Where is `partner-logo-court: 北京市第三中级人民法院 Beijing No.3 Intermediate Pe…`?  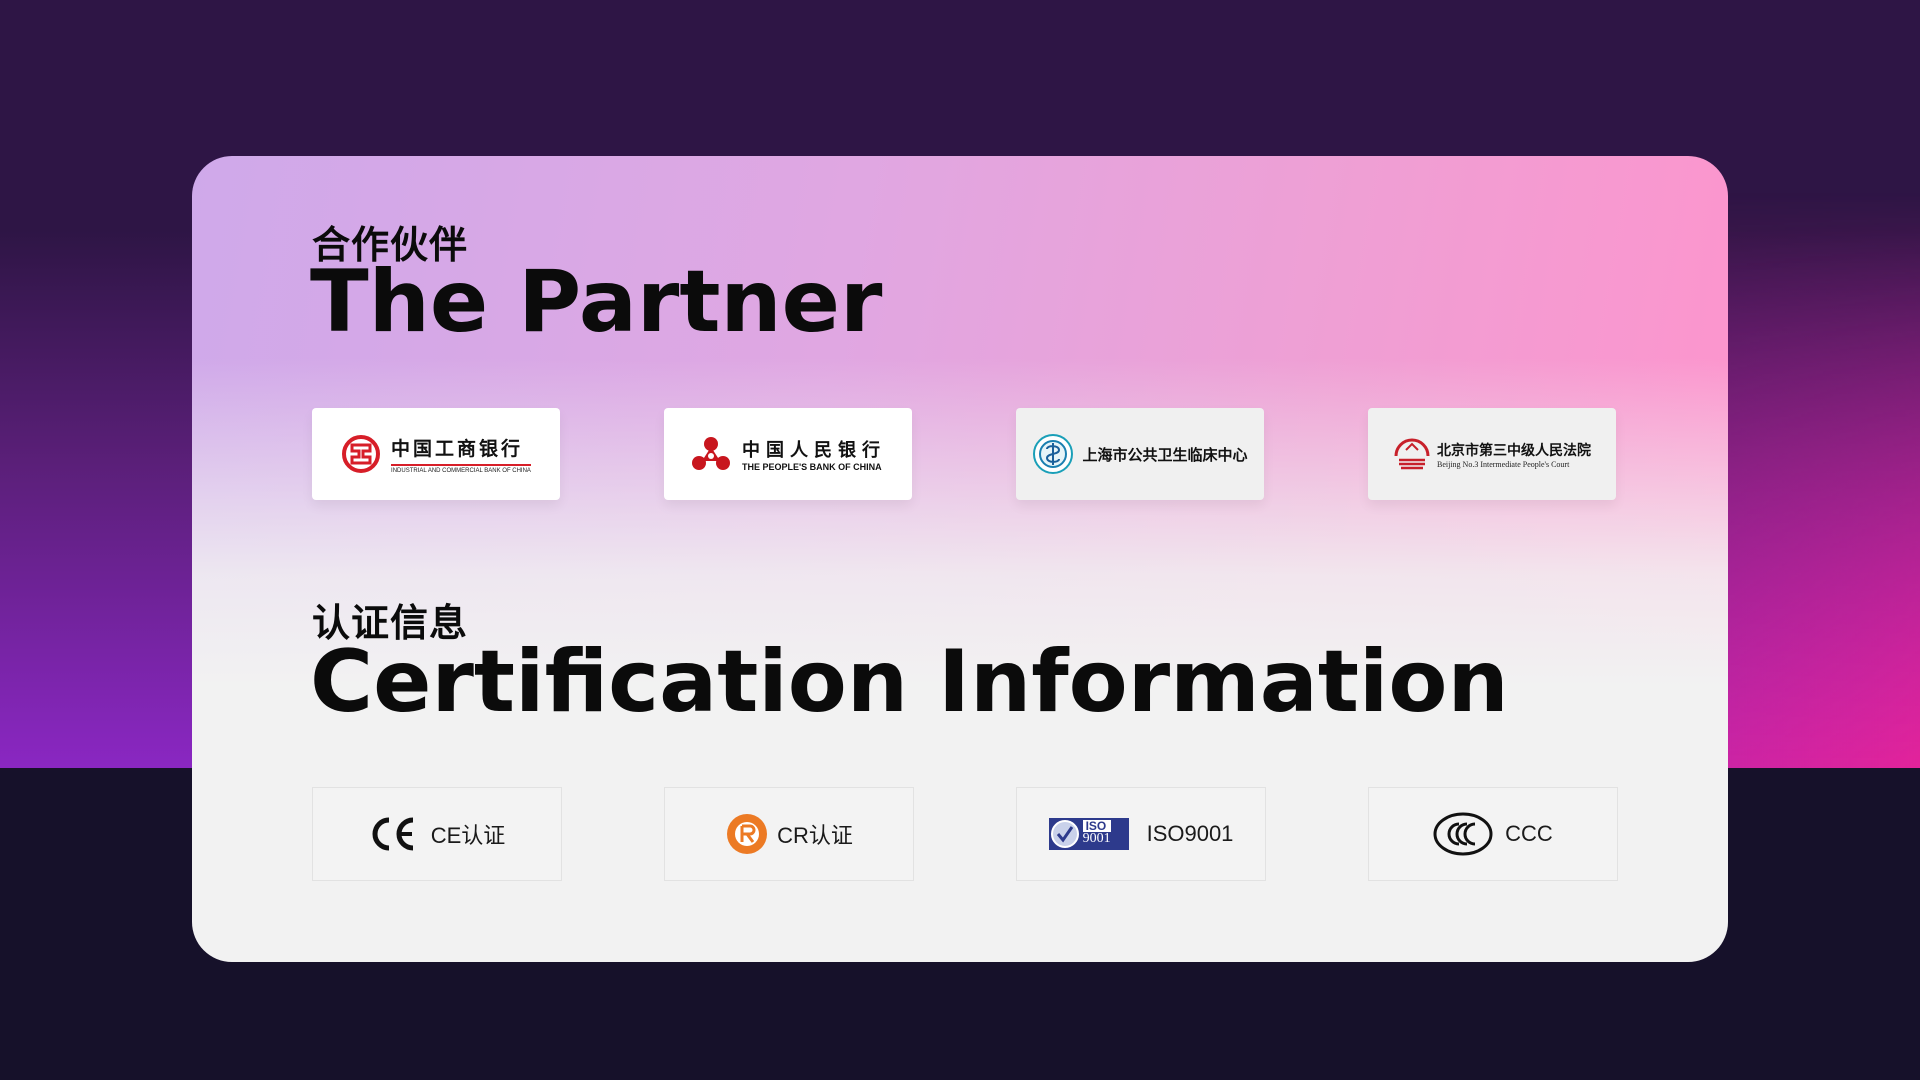
partner-logo-court: 北京市第三中级人民法院 Beijing No.3 Intermediate Pe… is located at coordinates (1492, 454).